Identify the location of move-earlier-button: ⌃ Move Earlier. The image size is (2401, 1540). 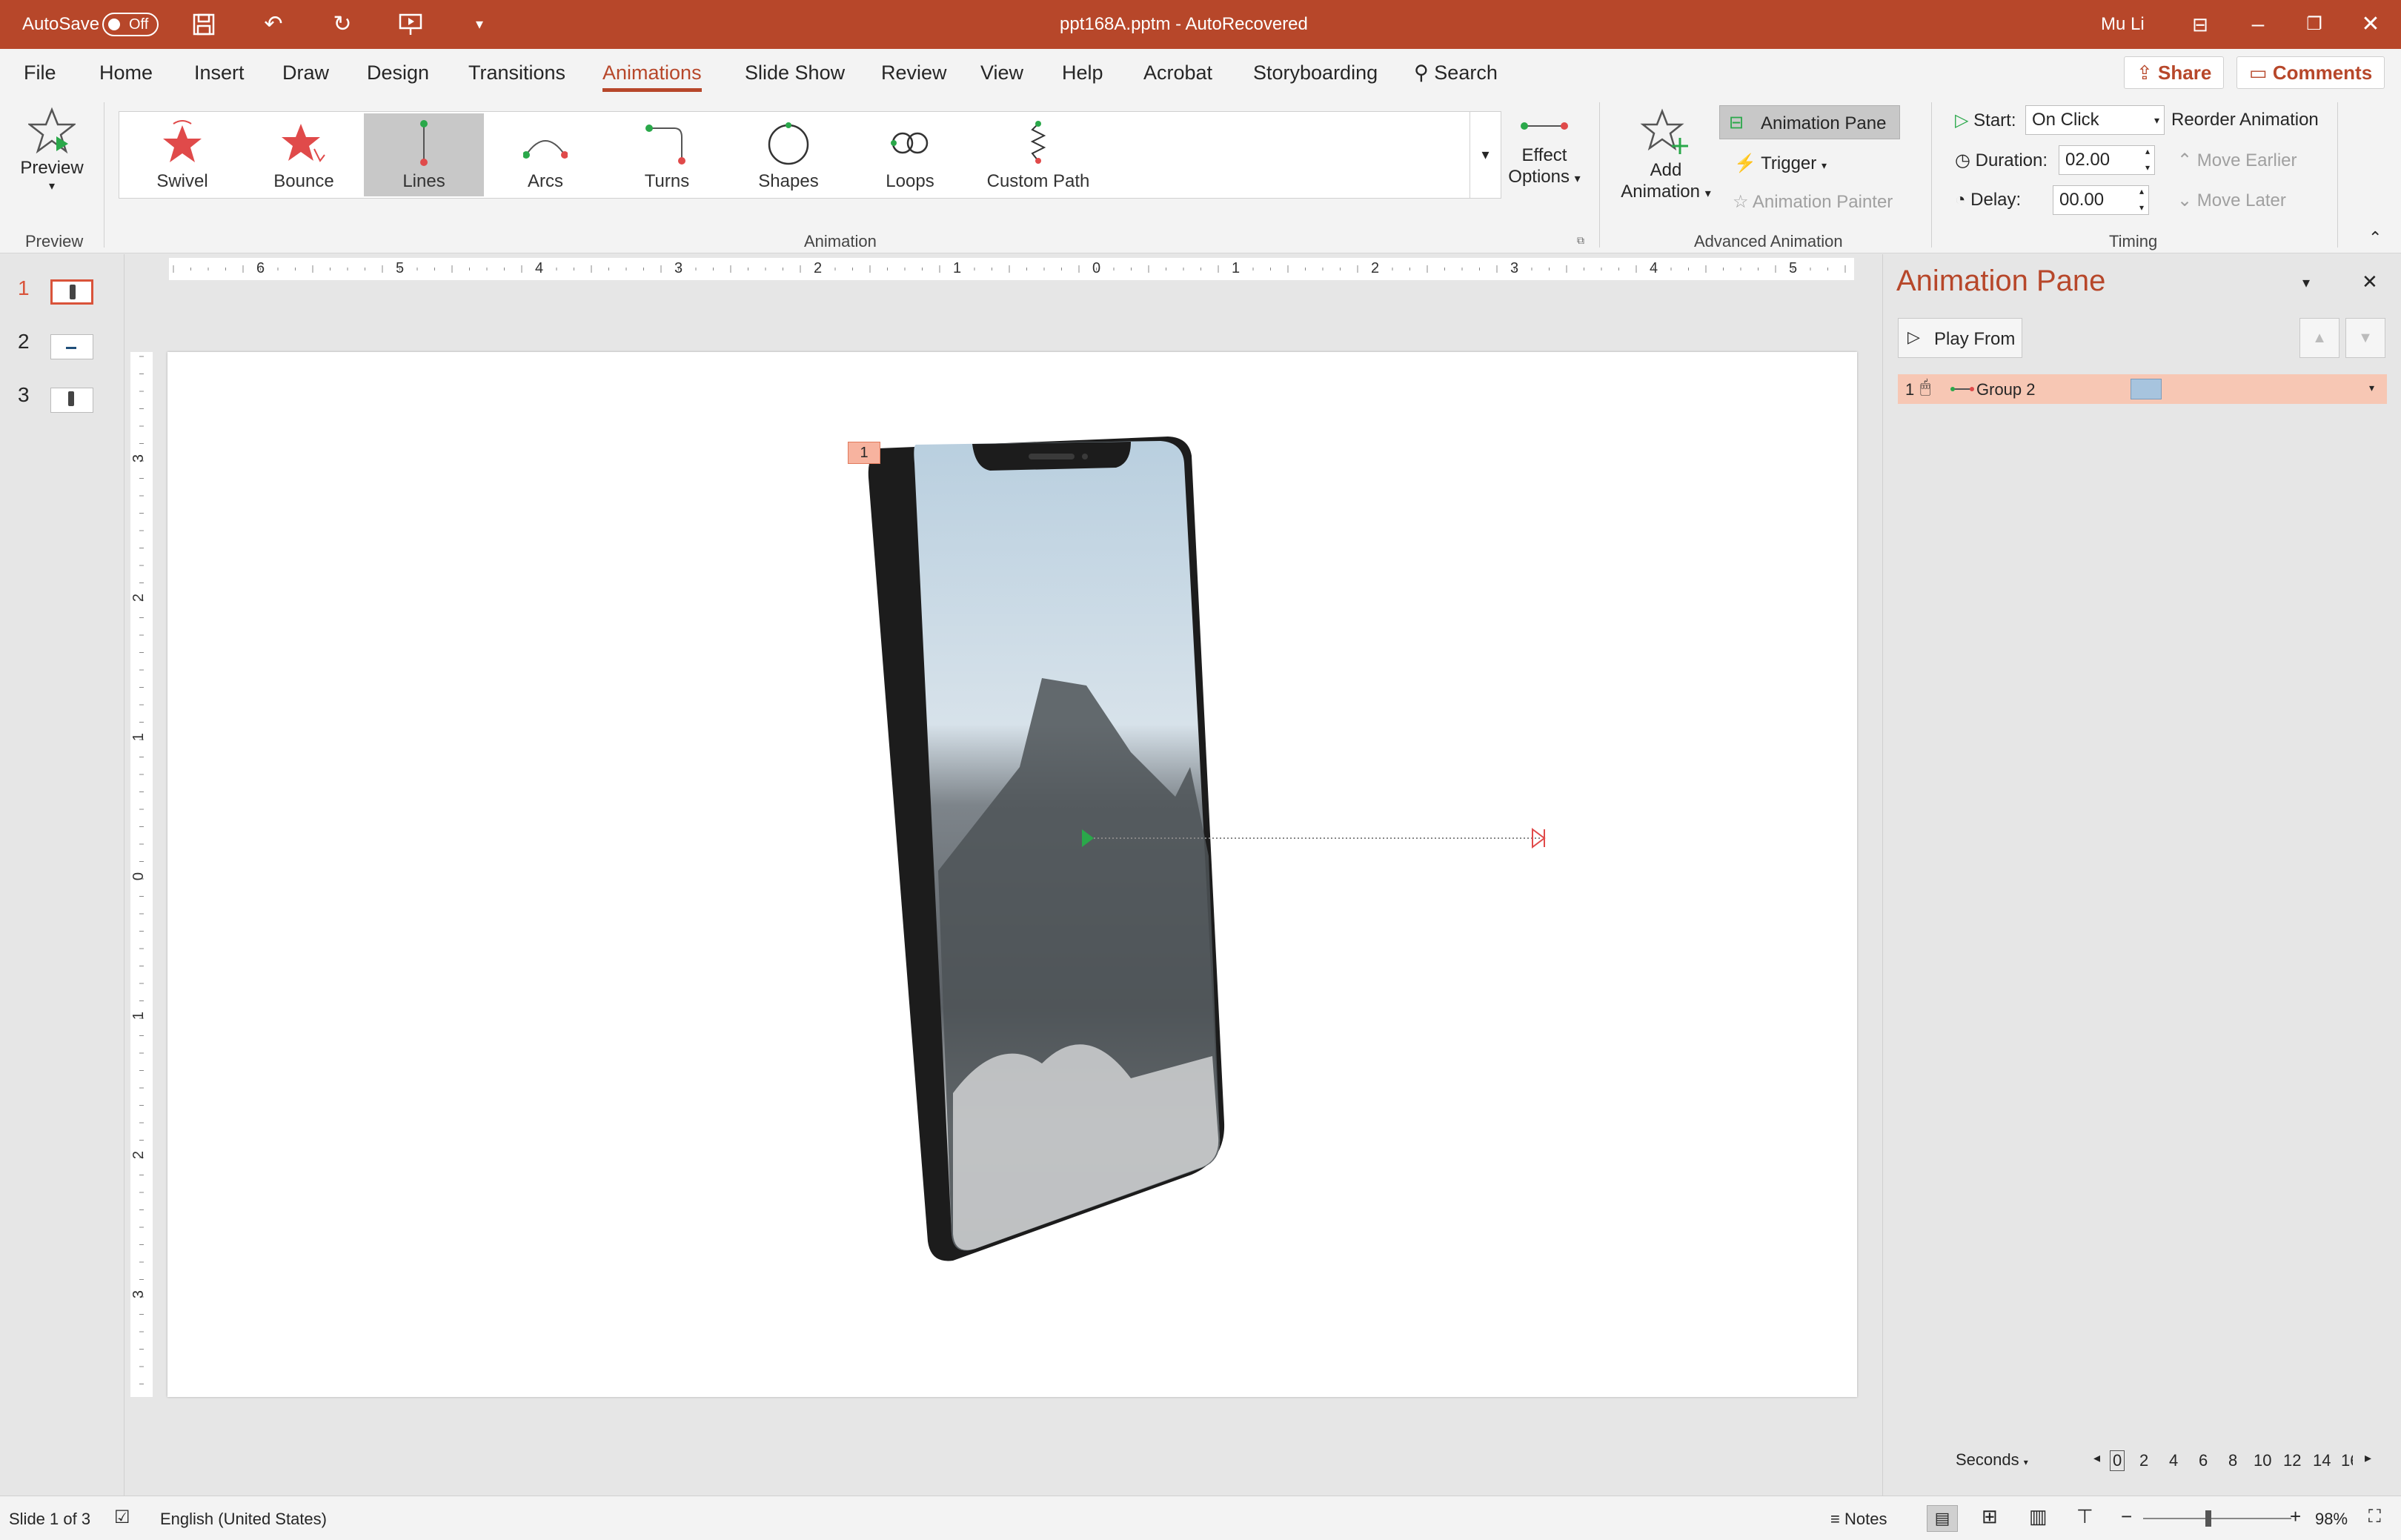
(2237, 160).